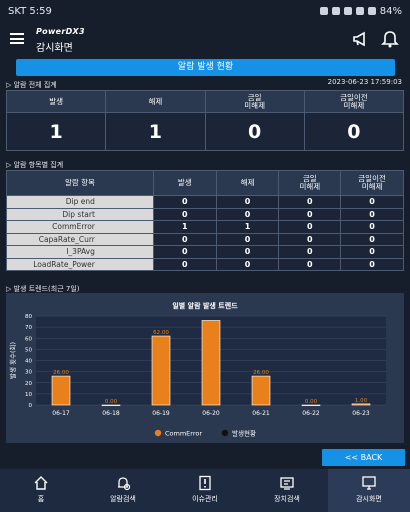  Describe the element at coordinates (354, 101) in the screenshot. I see `summary-header: 금일이전 미해제` at that location.